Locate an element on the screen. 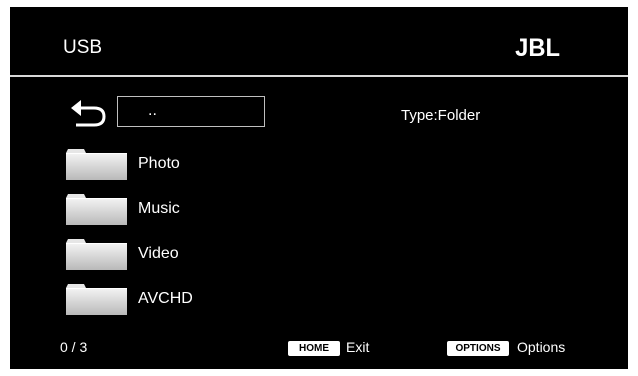 This screenshot has width=638, height=376. folder-label: Music is located at coordinates (159, 208).